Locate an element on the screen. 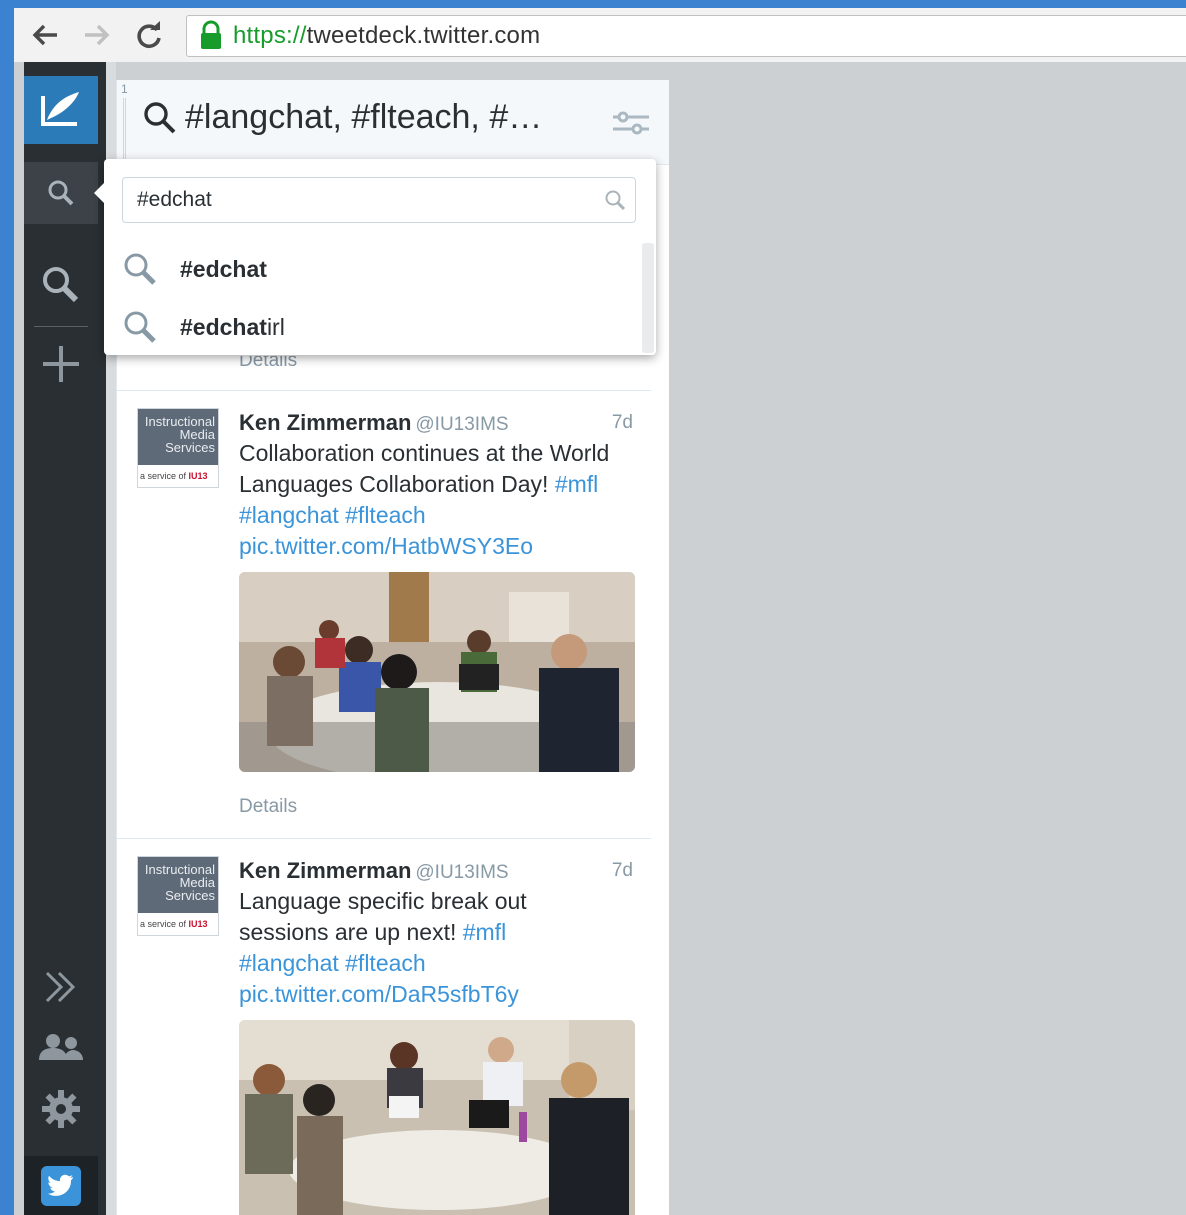  search-popup: #edchat #edchatirl is located at coordinates (375, 257).